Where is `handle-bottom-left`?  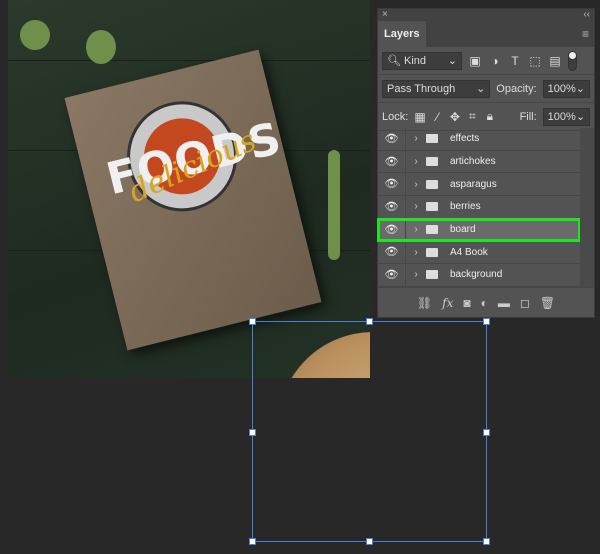
handle-bottom-left is located at coordinates (252, 541).